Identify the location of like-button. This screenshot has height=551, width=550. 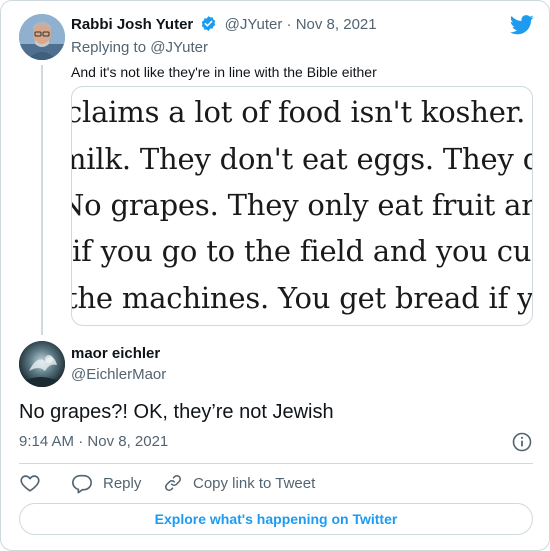
(30, 483).